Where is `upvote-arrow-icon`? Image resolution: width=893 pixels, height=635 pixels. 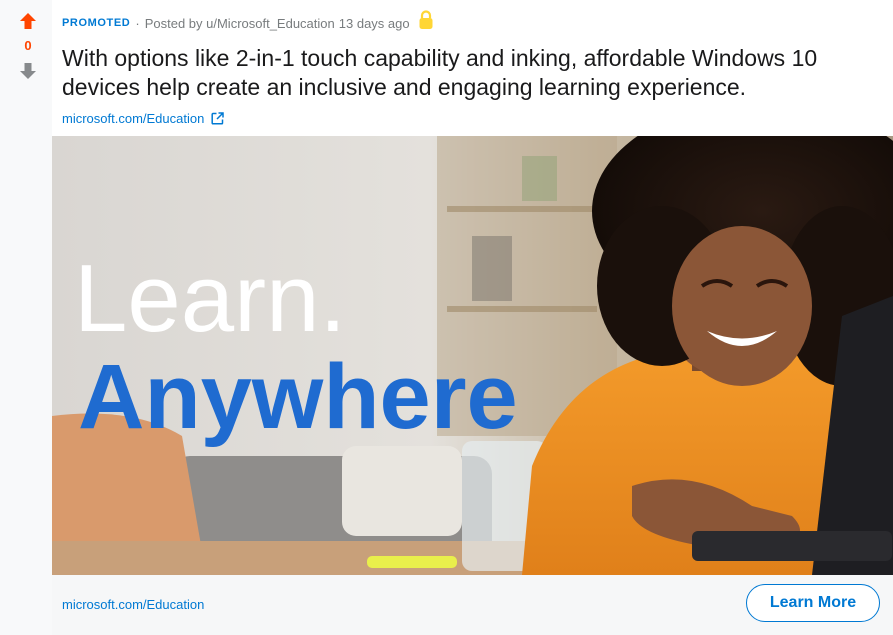 upvote-arrow-icon is located at coordinates (28, 21).